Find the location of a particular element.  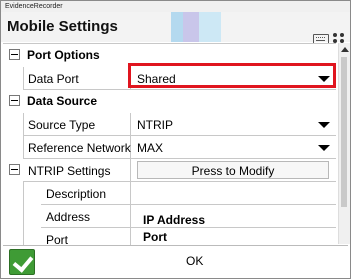

property-name-cell: NTRIP Settings is located at coordinates (77, 170).